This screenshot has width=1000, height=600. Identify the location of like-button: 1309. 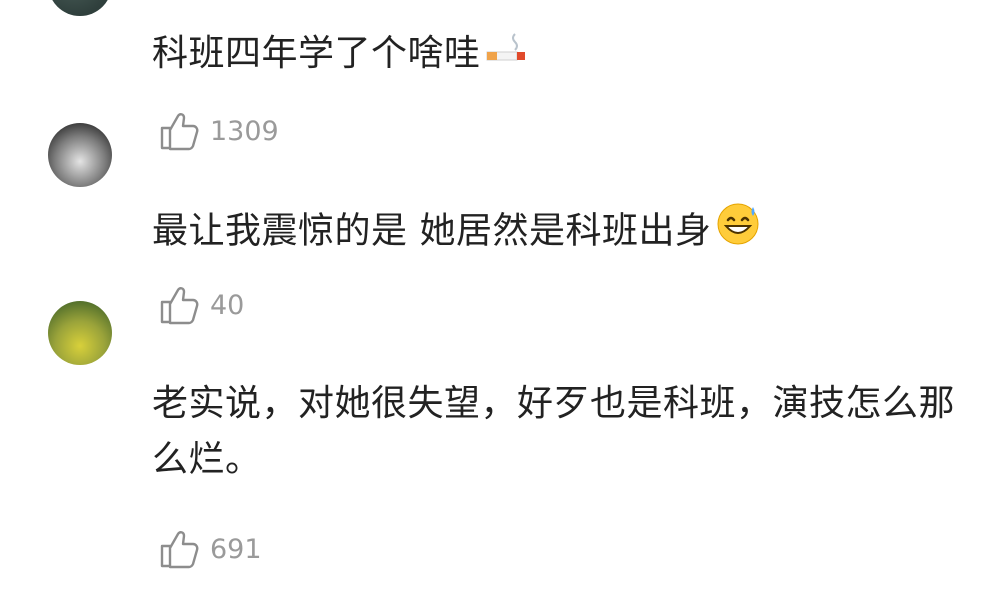
(218, 131).